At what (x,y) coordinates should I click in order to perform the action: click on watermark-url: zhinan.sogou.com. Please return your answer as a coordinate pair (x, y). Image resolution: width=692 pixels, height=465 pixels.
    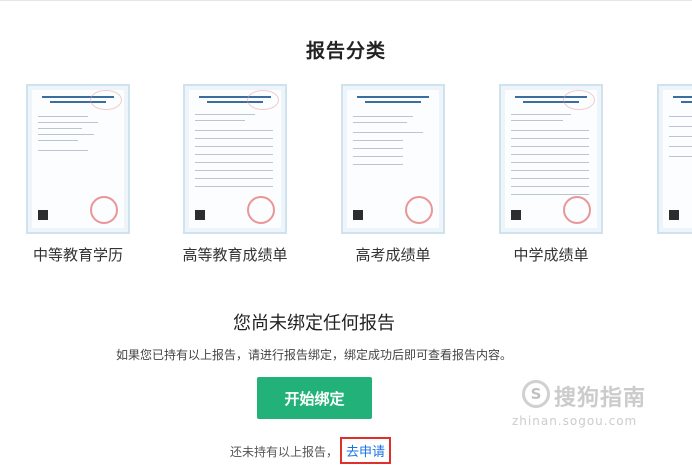
    Looking at the image, I should click on (575, 421).